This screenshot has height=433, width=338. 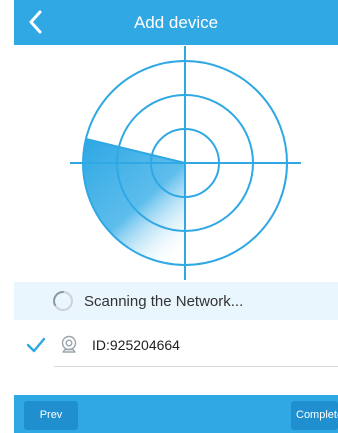 What do you see at coordinates (36, 345) in the screenshot?
I see `checkmark-icon` at bounding box center [36, 345].